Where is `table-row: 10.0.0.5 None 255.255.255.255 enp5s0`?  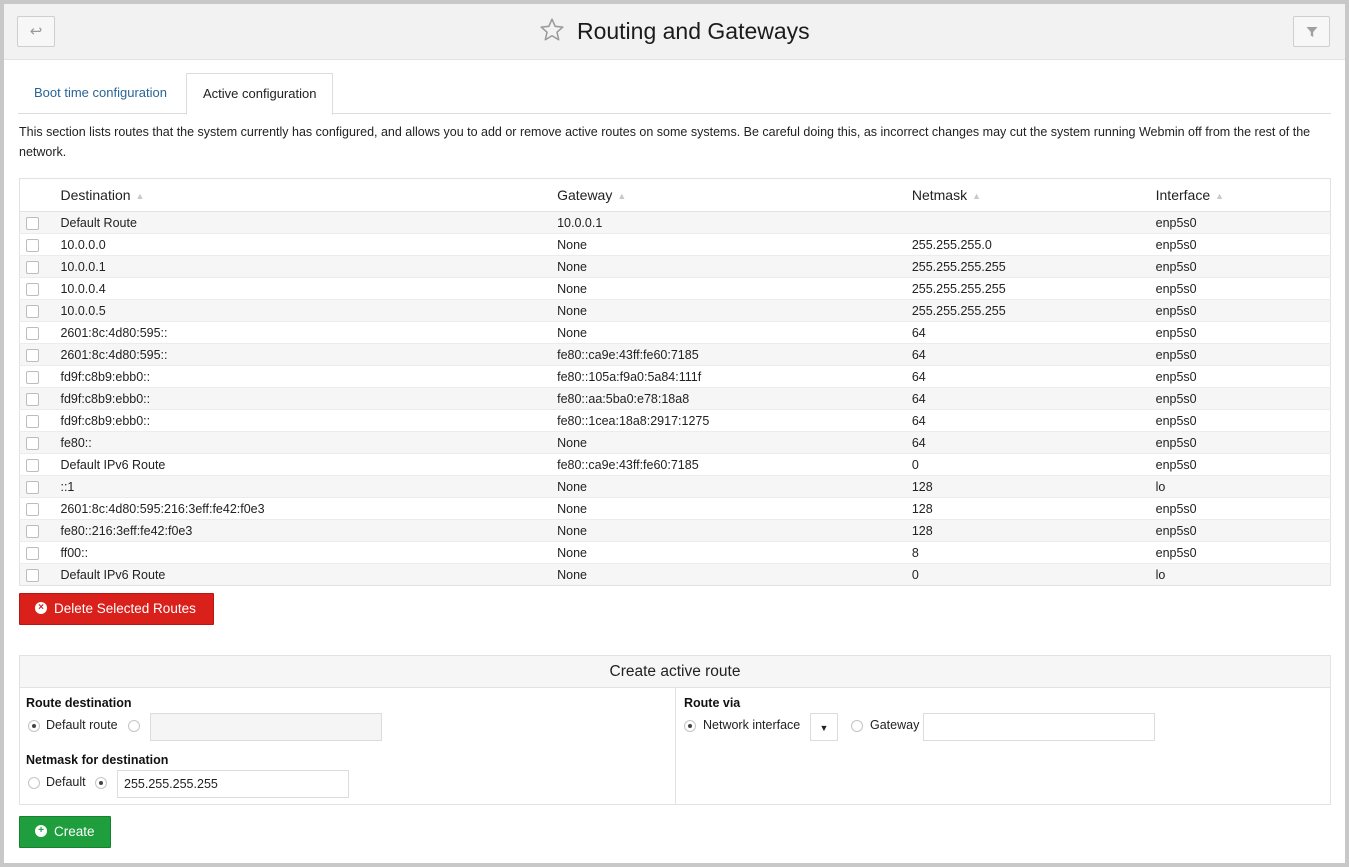 table-row: 10.0.0.5 None 255.255.255.255 enp5s0 is located at coordinates (675, 310).